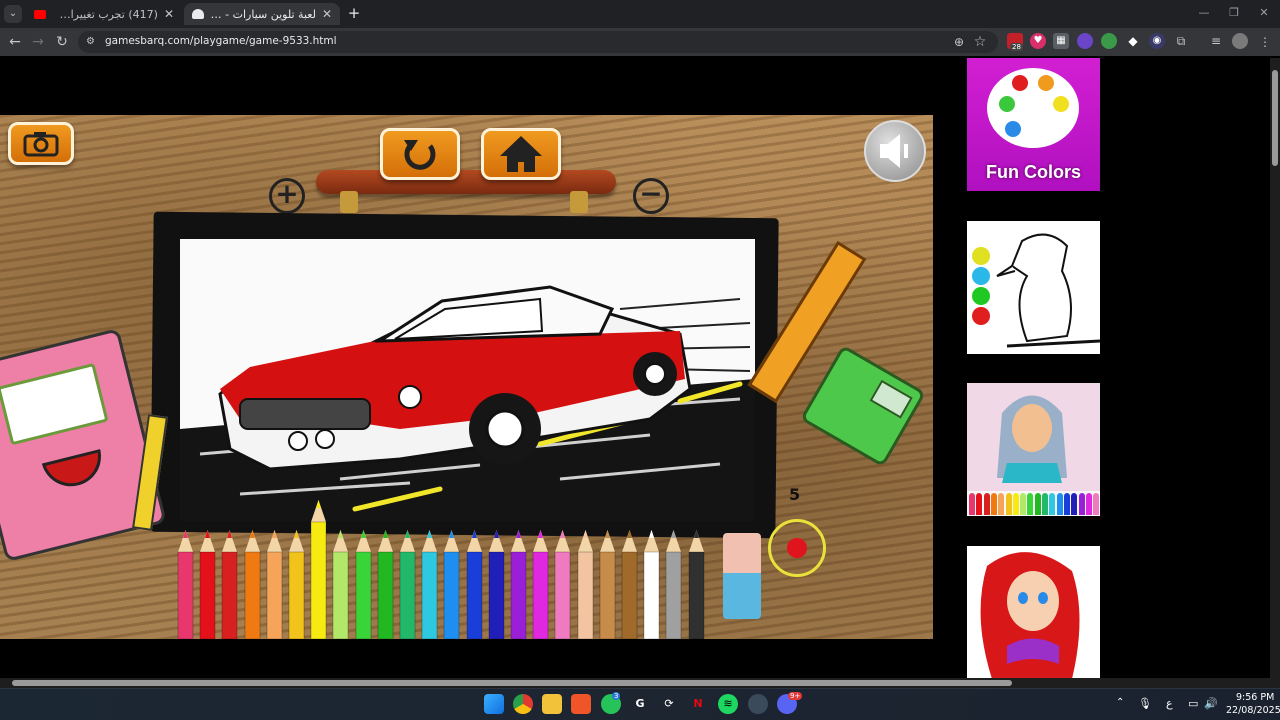 The width and height of the screenshot is (1280, 720). What do you see at coordinates (1255, 697) in the screenshot?
I see `clock-time: 9:56 PM` at bounding box center [1255, 697].